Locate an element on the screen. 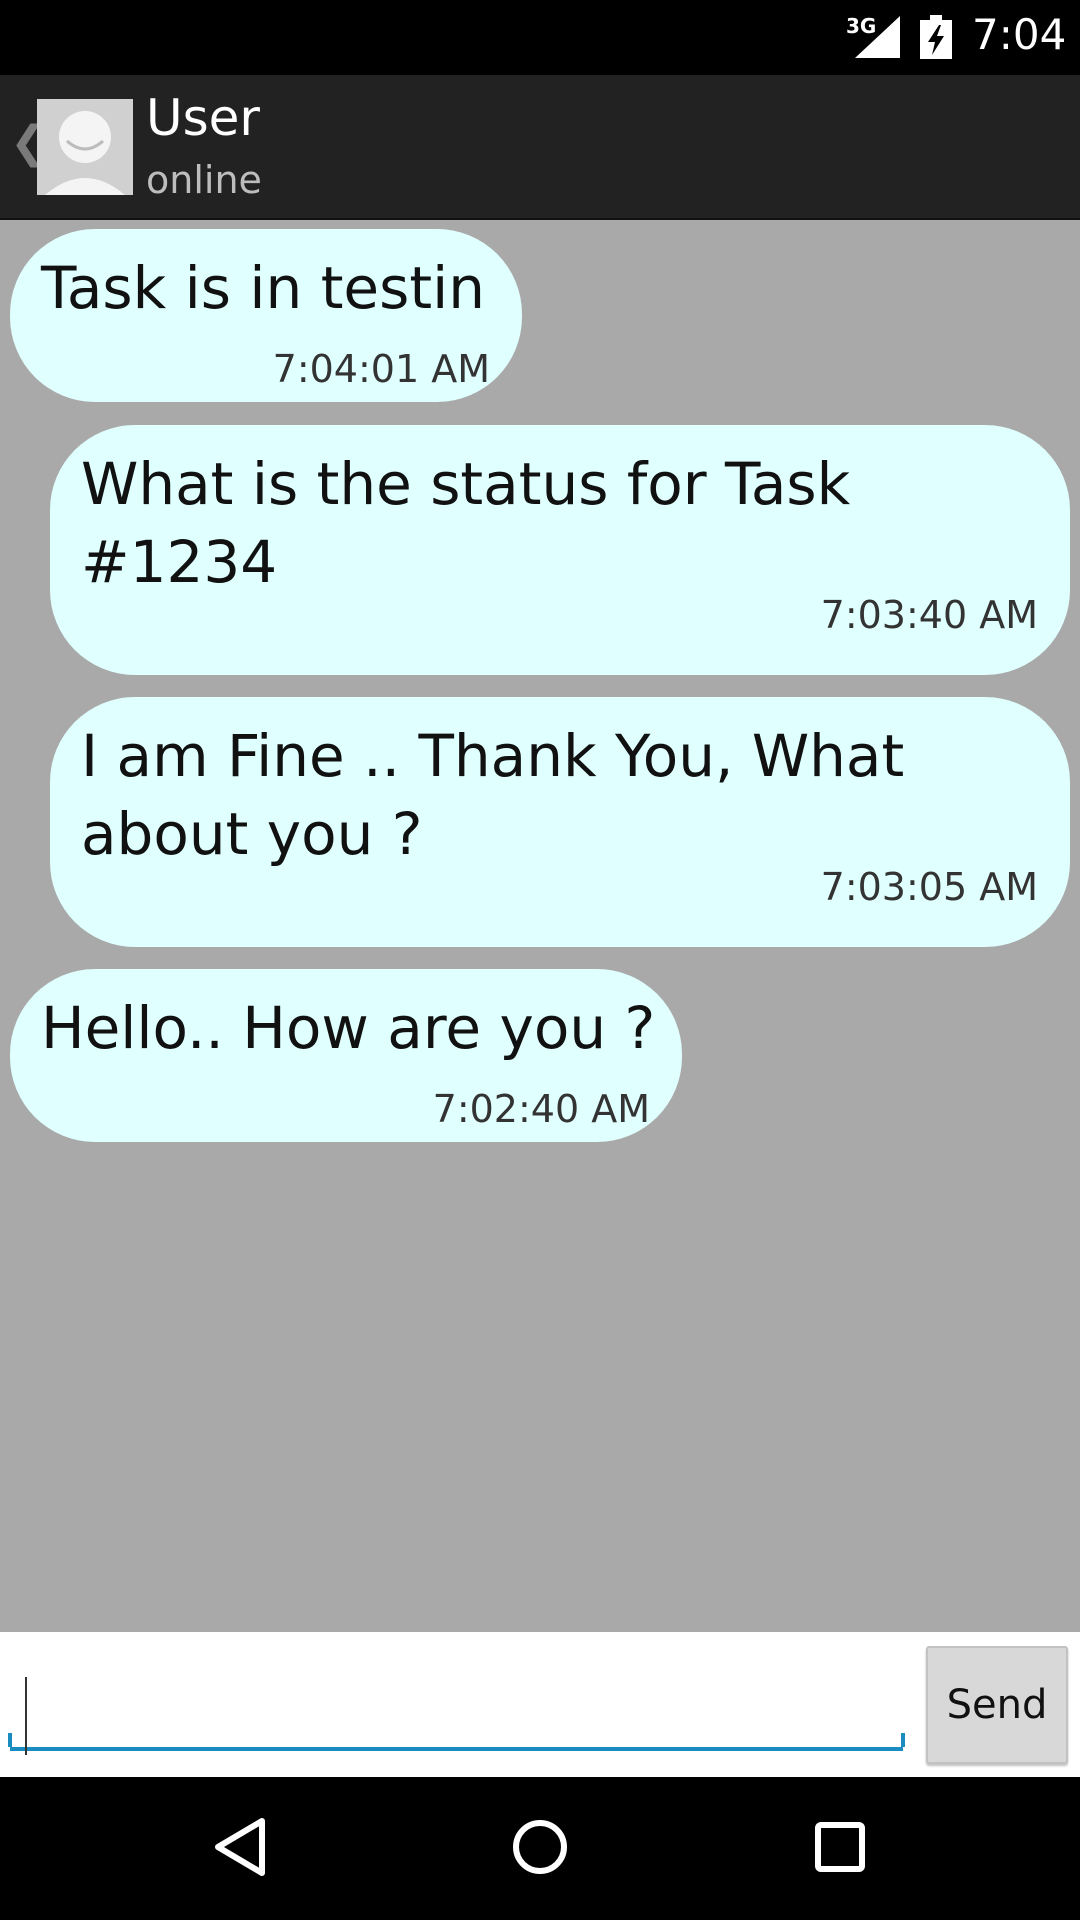 The height and width of the screenshot is (1920, 1080). message-bubble: Task is in testin 7:04:01 AM is located at coordinates (266, 315).